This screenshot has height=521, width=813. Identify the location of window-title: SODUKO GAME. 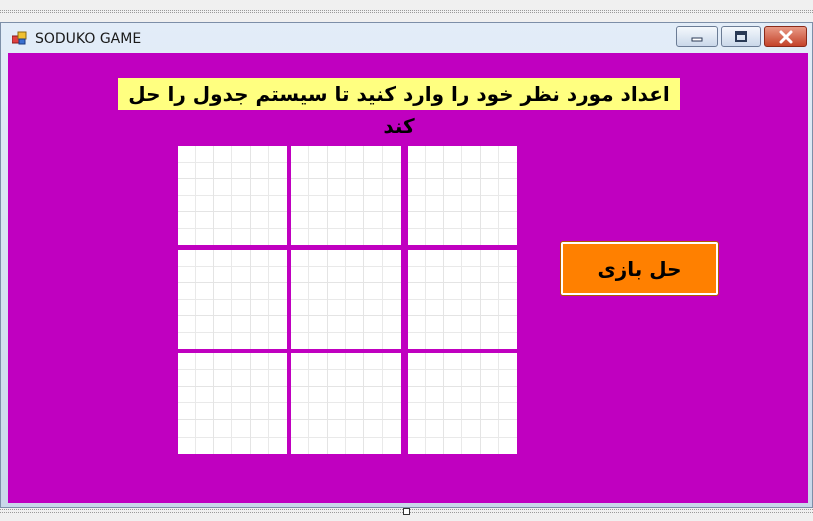
(88, 39).